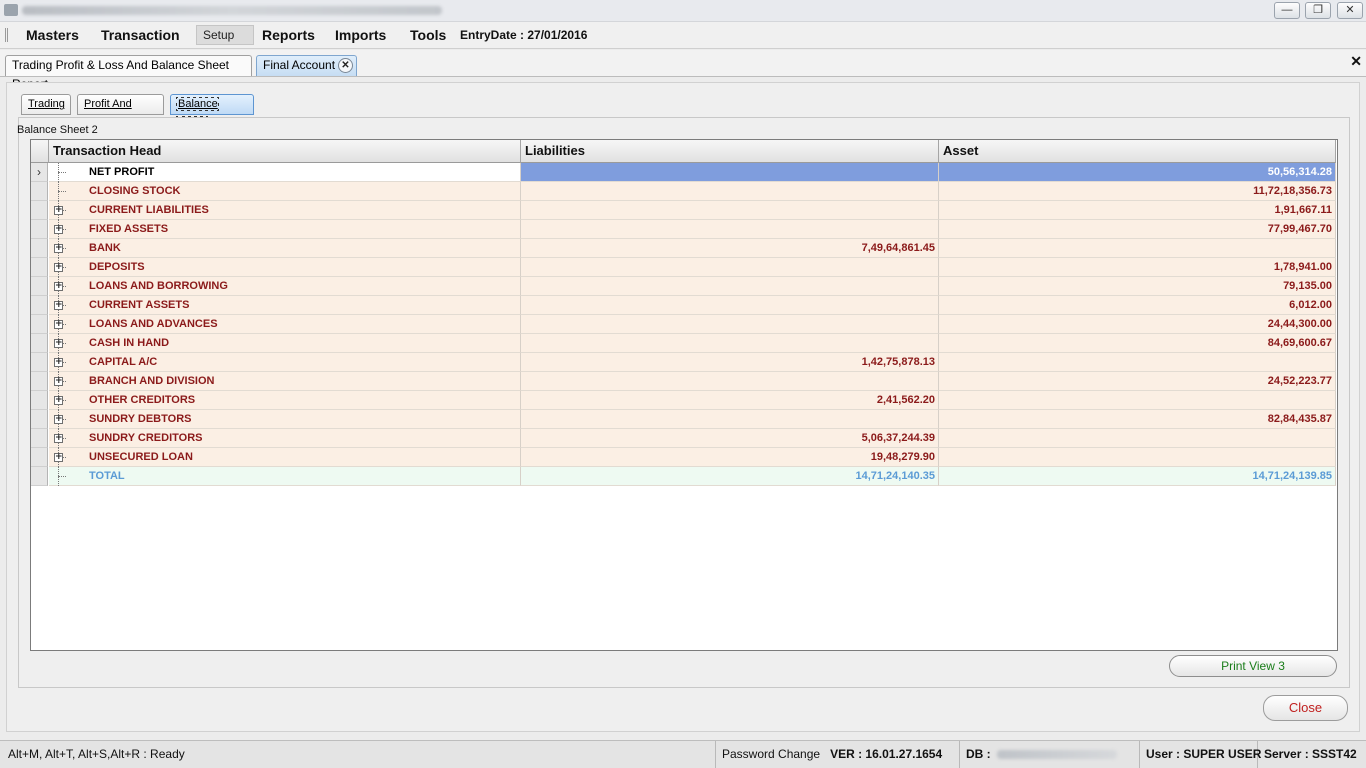  What do you see at coordinates (285, 381) in the screenshot?
I see `cell-transaction-head: + BRANCH AND DIVISION` at bounding box center [285, 381].